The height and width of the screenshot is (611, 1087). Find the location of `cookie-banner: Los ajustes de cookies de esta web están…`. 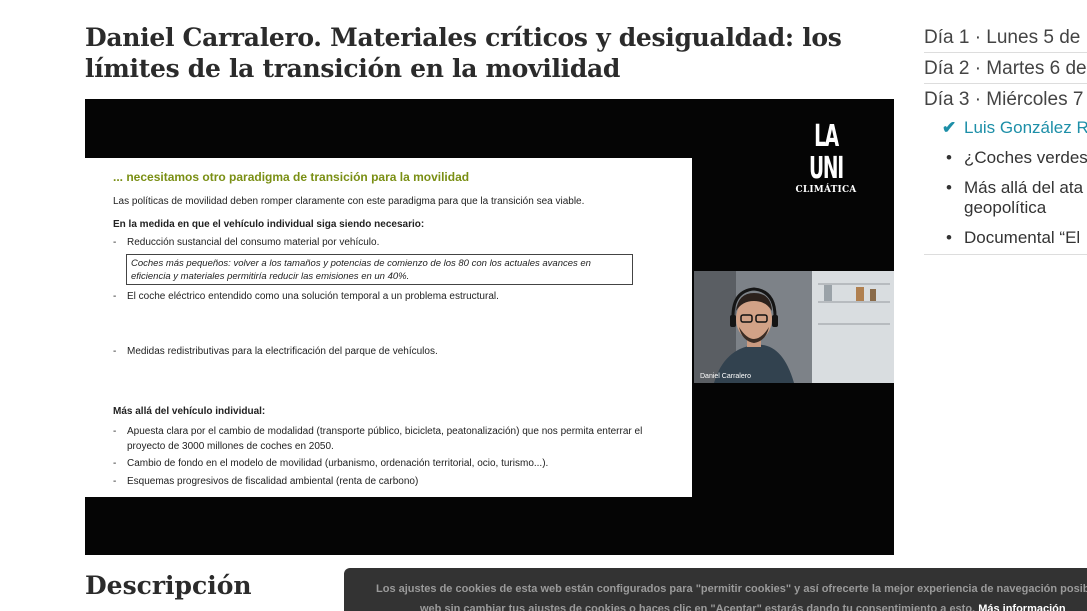

cookie-banner: Los ajustes de cookies de esta web están… is located at coordinates (715, 589).